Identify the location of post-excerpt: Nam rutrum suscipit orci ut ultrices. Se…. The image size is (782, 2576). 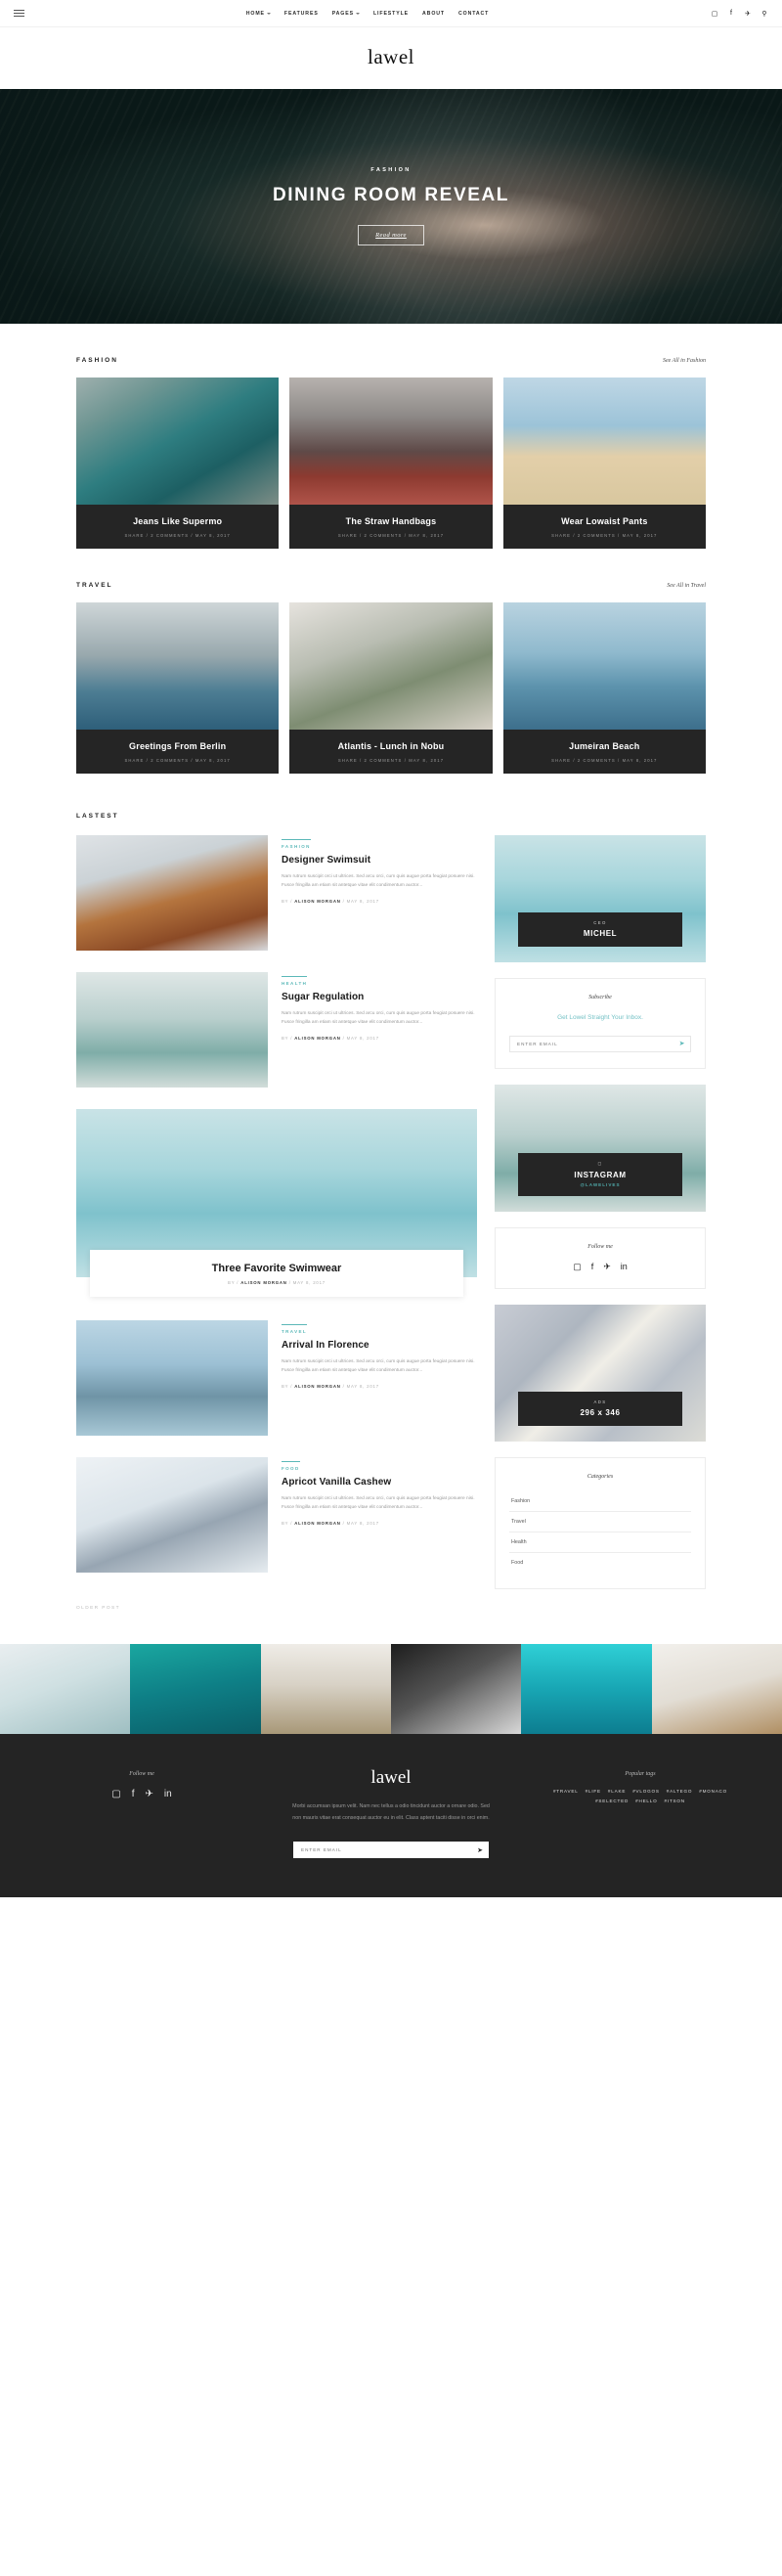
(378, 1366).